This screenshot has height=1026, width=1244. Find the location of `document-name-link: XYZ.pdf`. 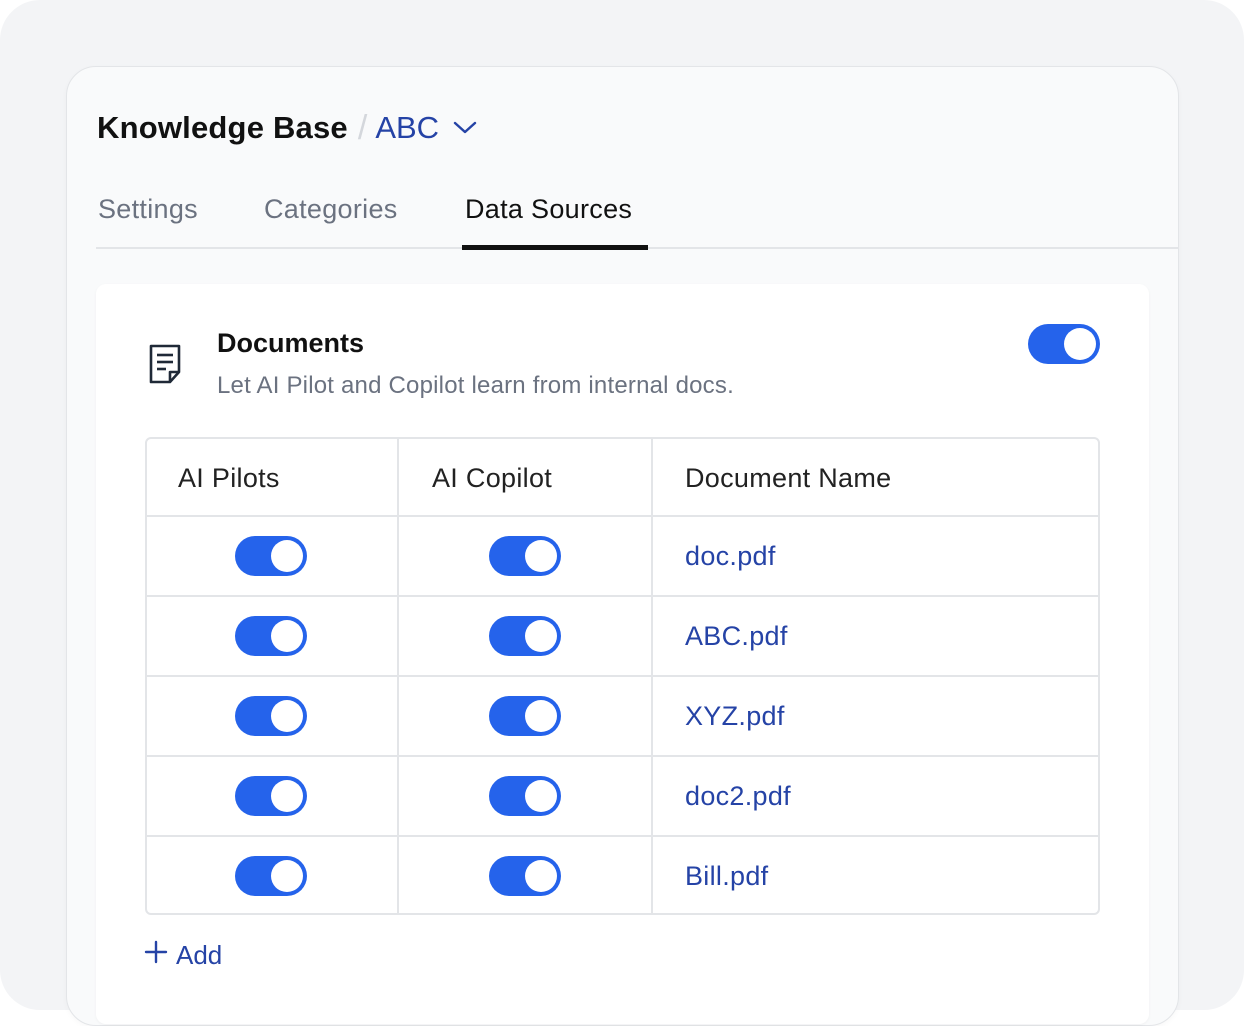

document-name-link: XYZ.pdf is located at coordinates (735, 716).